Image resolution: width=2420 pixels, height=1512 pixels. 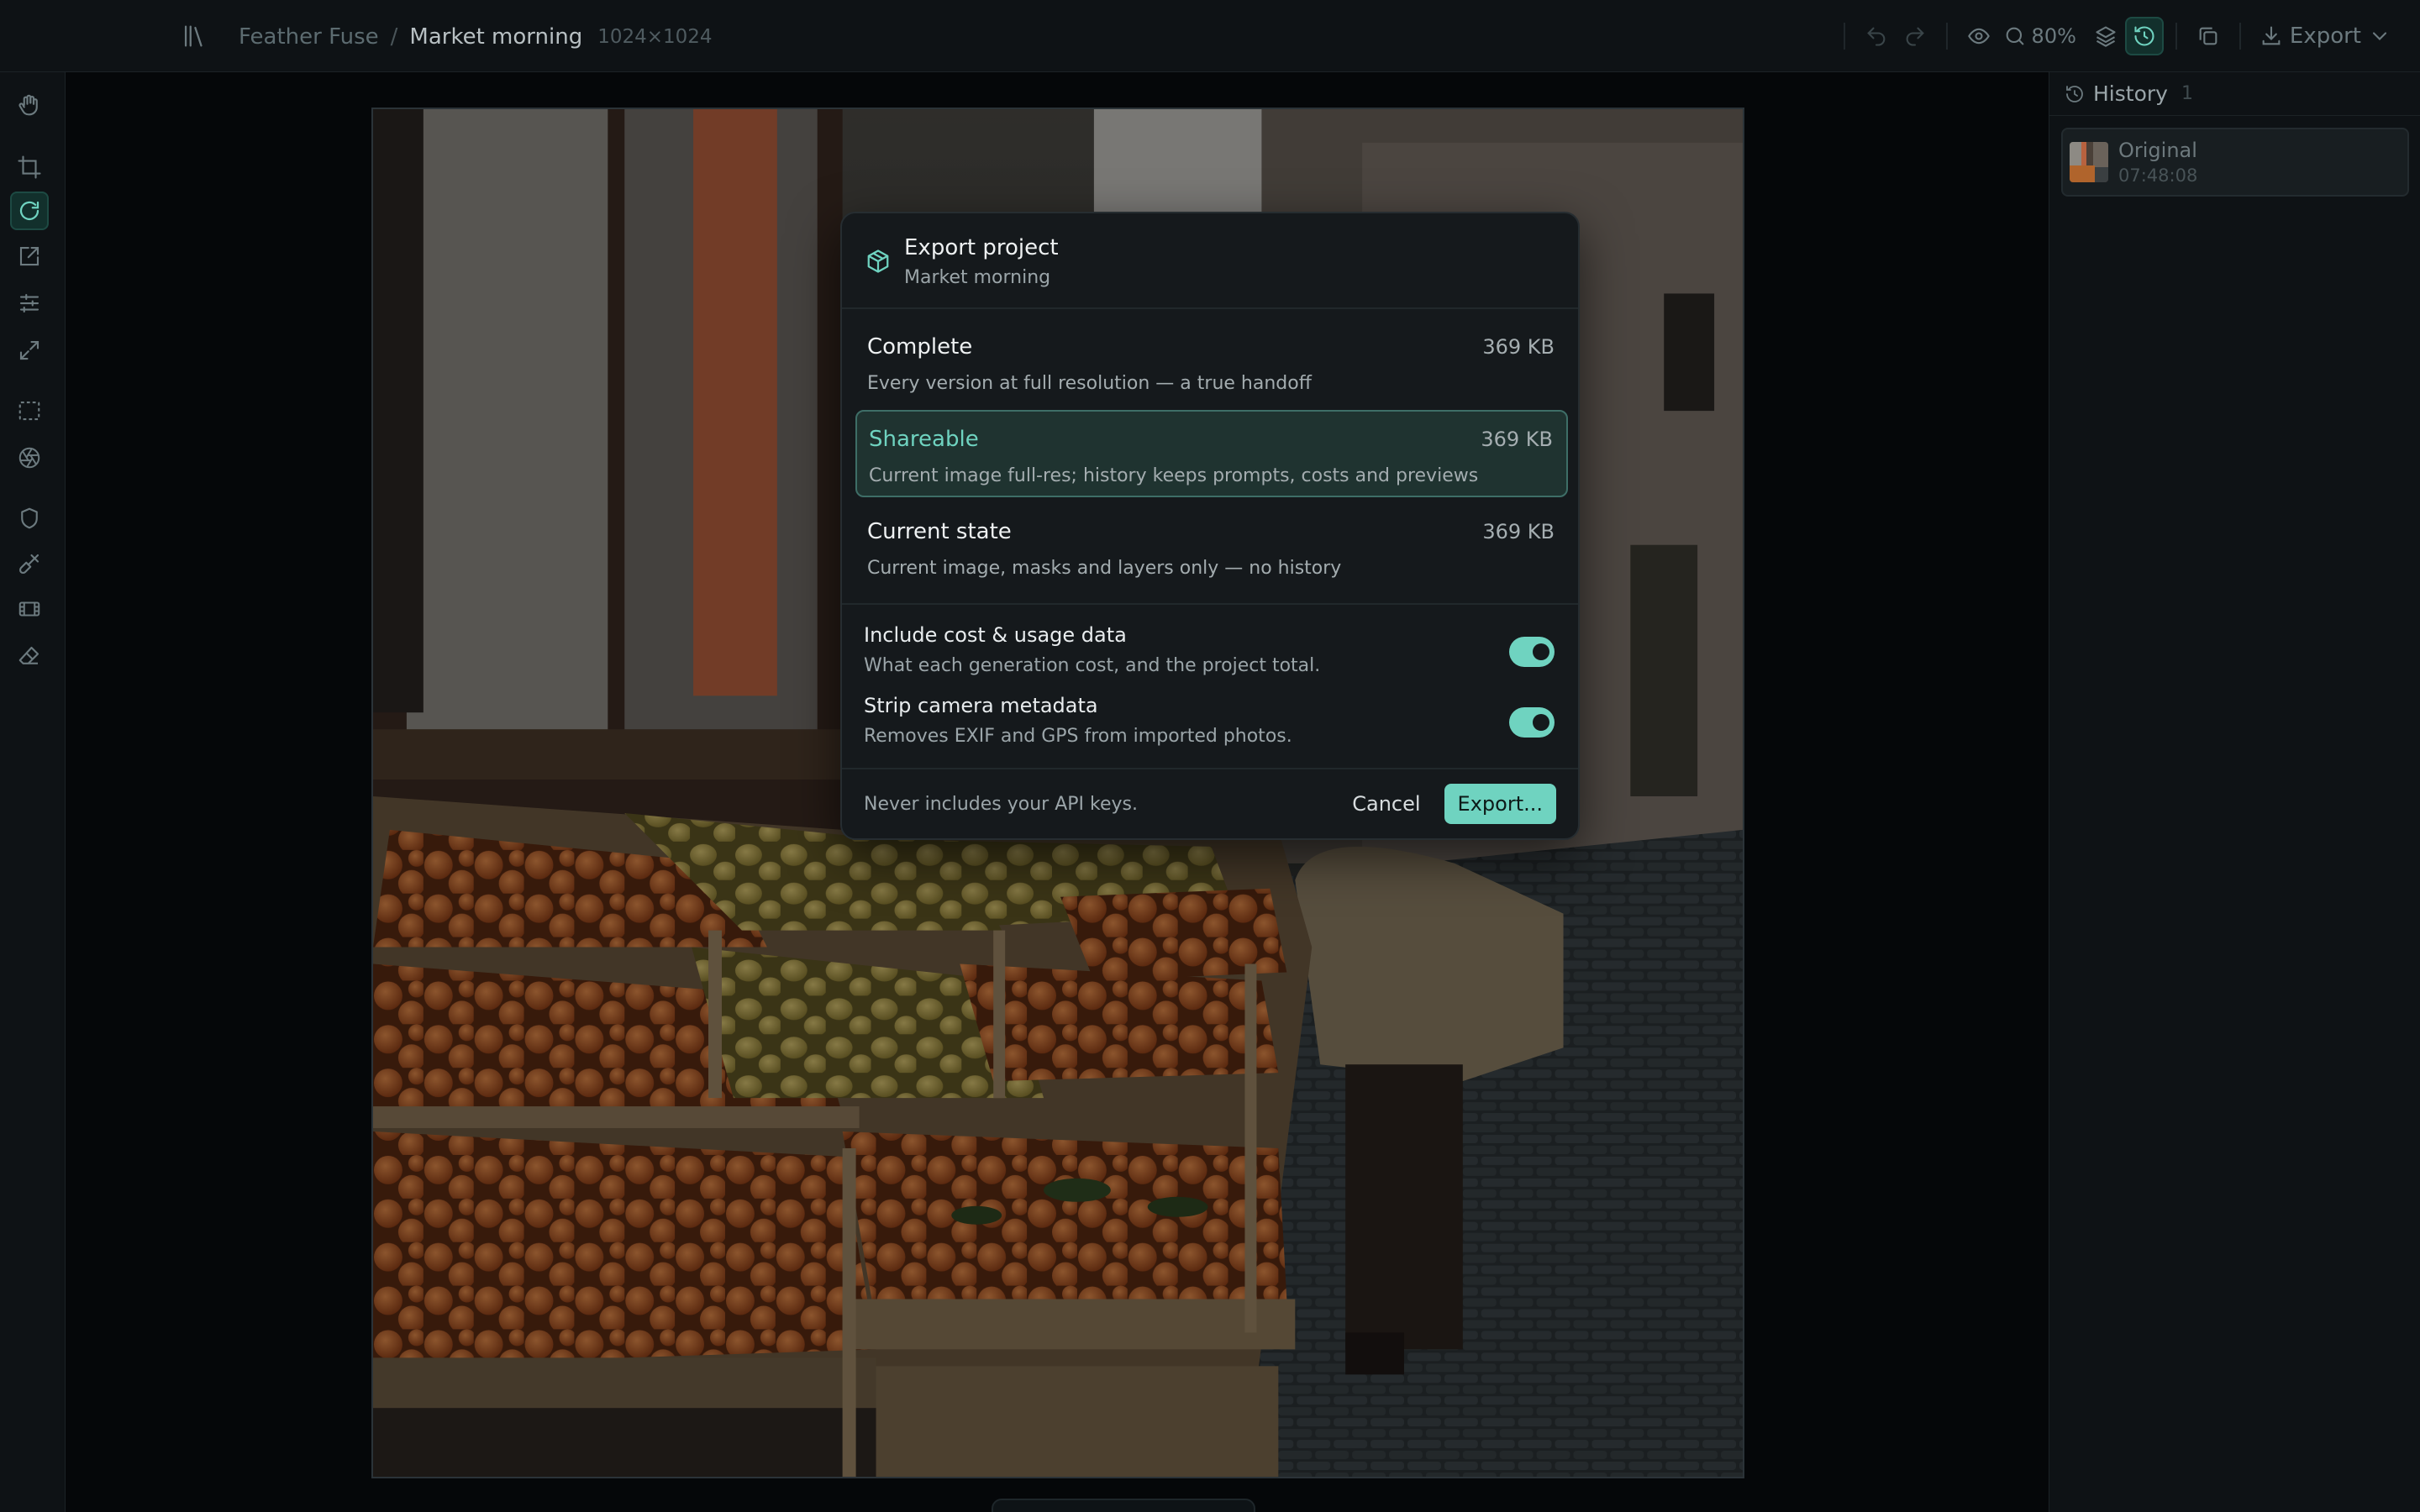 I want to click on include-cost-toggle, so click(x=1532, y=652).